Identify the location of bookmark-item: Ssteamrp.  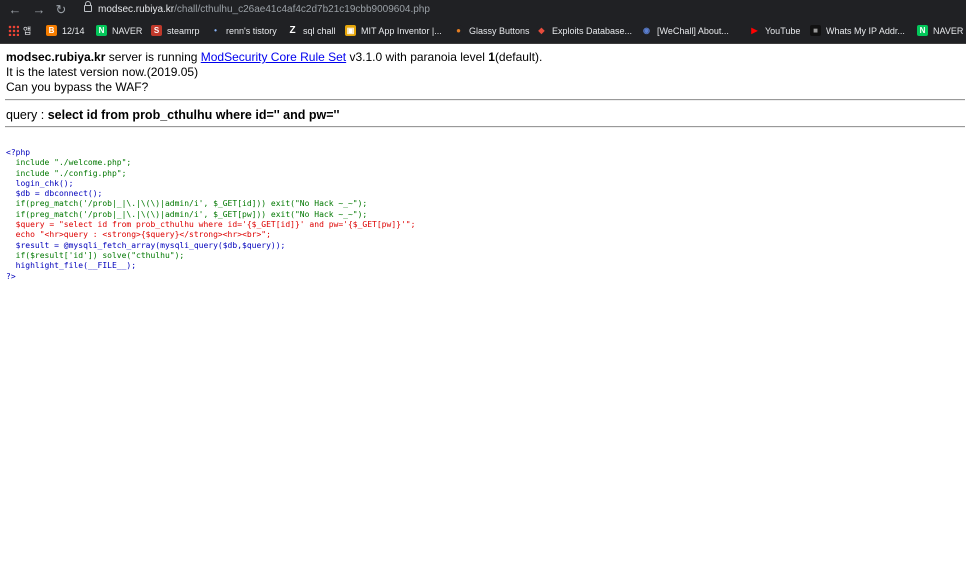
(175, 31).